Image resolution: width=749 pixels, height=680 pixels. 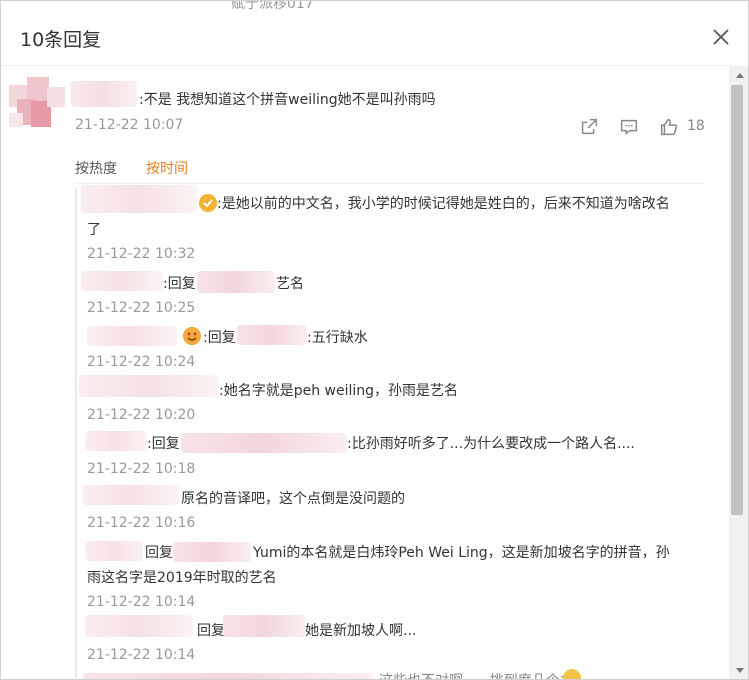 I want to click on reply-text: :五行缺水, so click(x=337, y=338).